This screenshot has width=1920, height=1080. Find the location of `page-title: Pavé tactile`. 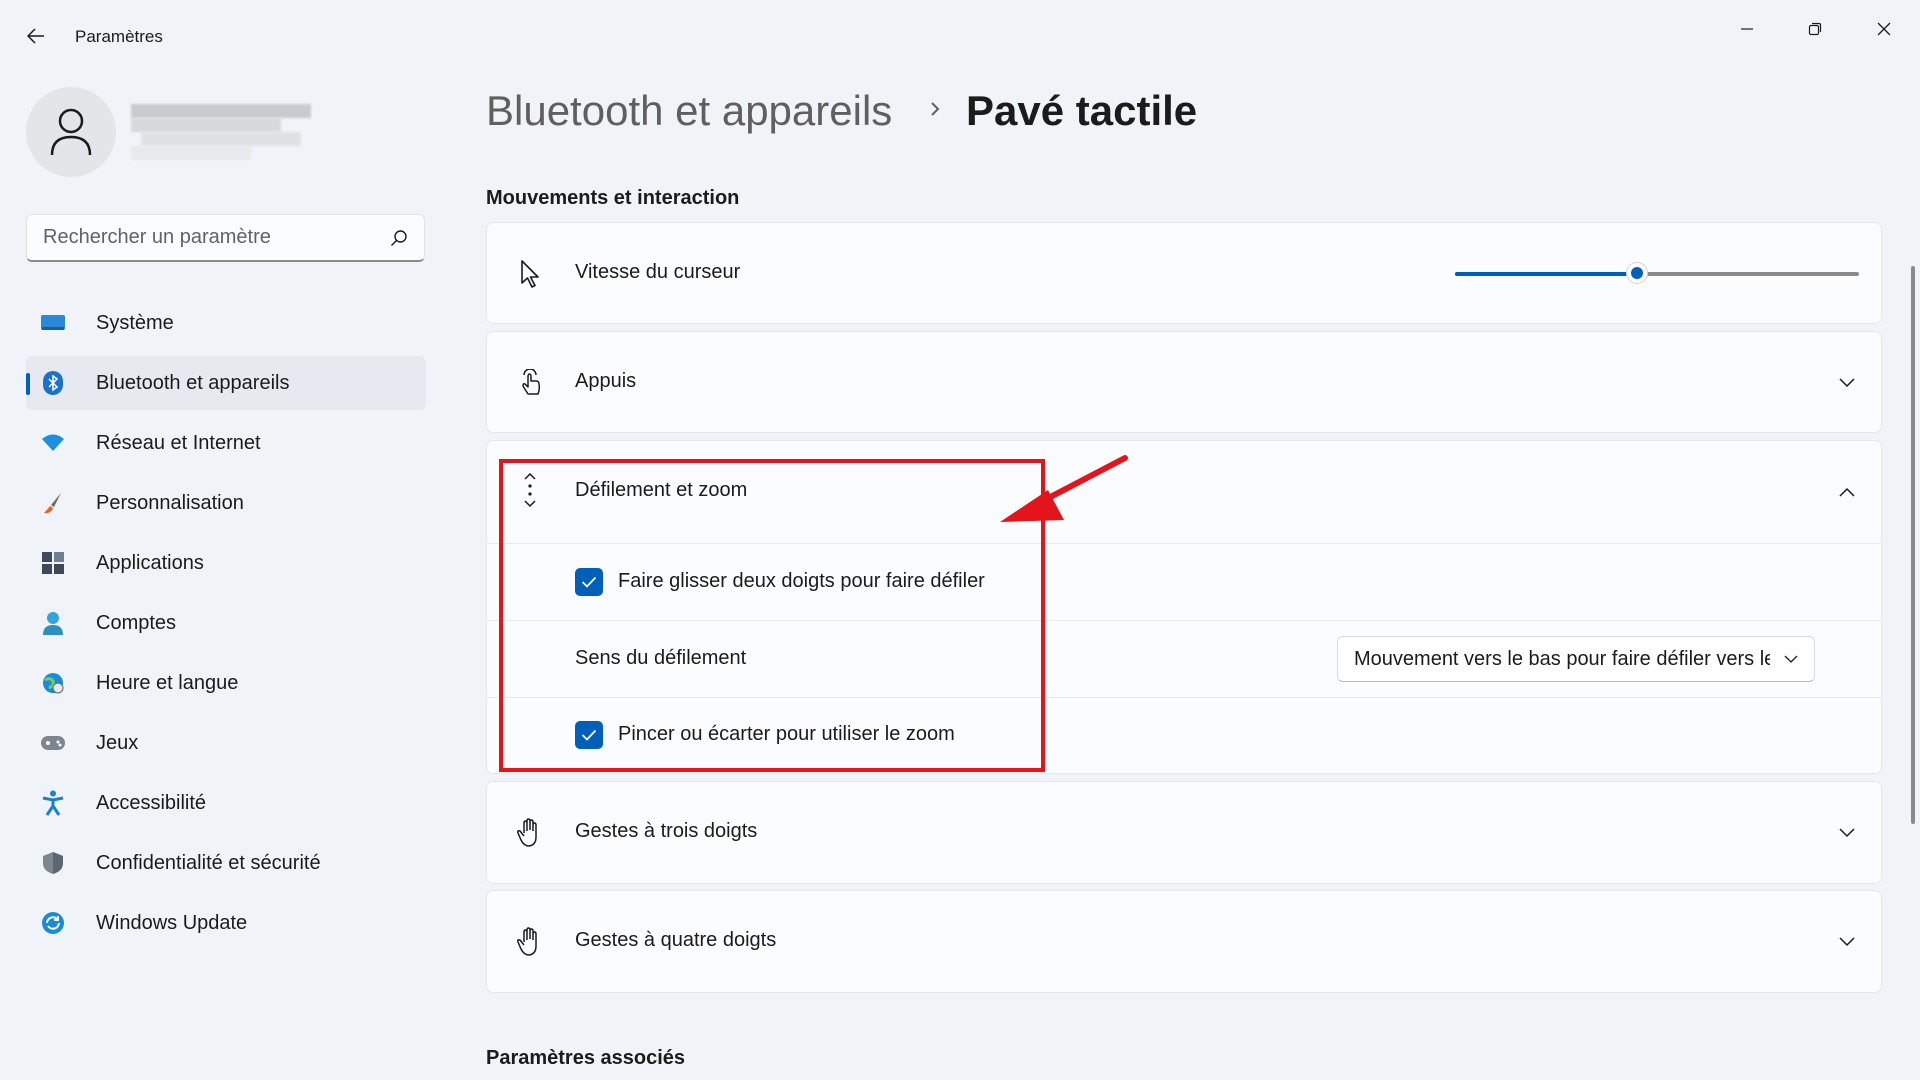

page-title: Pavé tactile is located at coordinates (1082, 110).